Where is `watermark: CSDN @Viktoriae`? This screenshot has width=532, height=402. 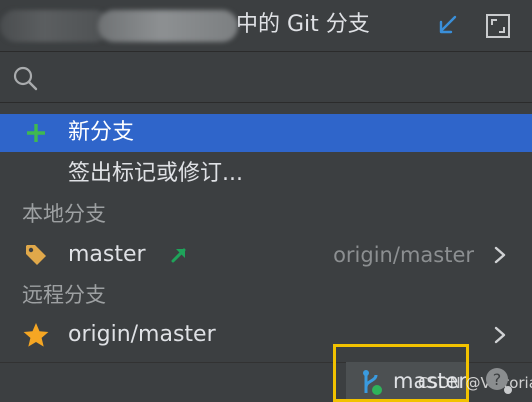
watermark: CSDN @Viktoriae is located at coordinates (475, 383).